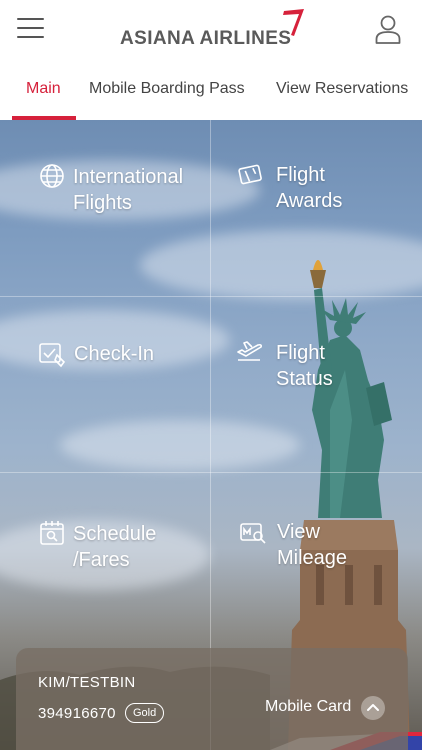 This screenshot has height=750, width=422. I want to click on tab-view-reservations: View Reservations, so click(342, 89).